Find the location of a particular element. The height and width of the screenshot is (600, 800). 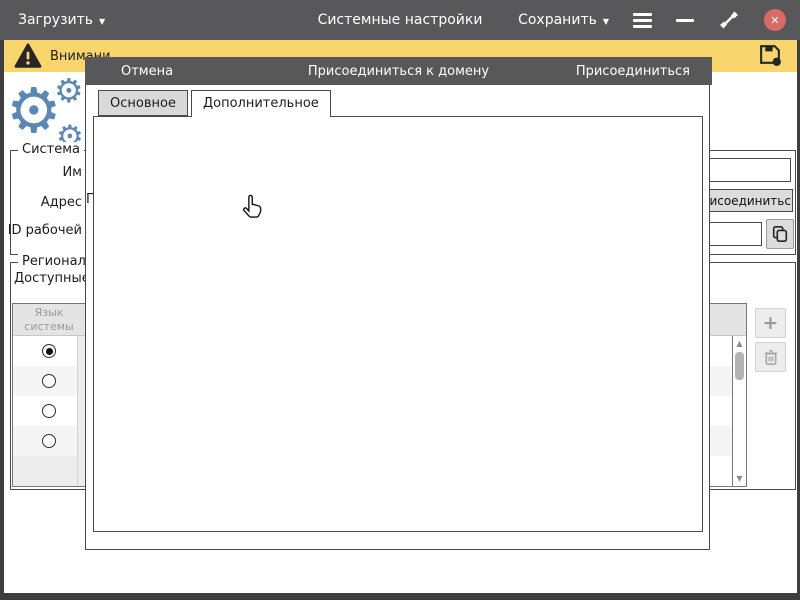

languages-table: Язык системы is located at coordinates (49, 395).